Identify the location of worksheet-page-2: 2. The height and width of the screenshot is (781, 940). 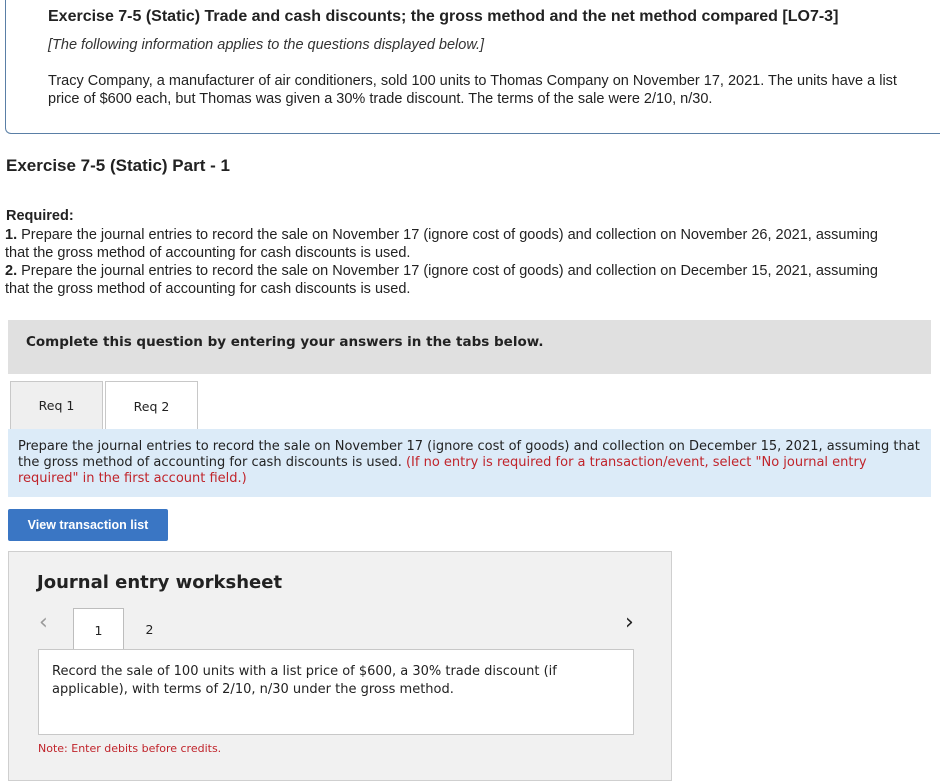
(149, 629).